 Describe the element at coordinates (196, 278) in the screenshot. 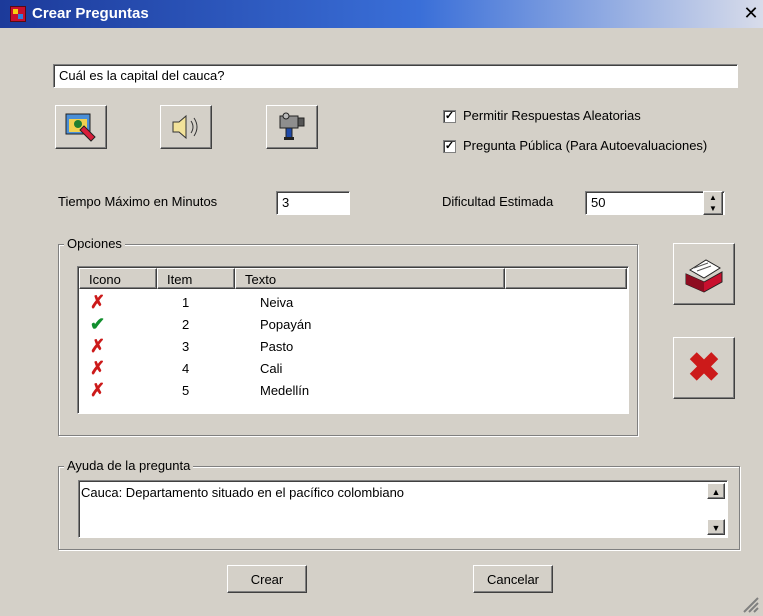

I see `column-item: Item` at that location.